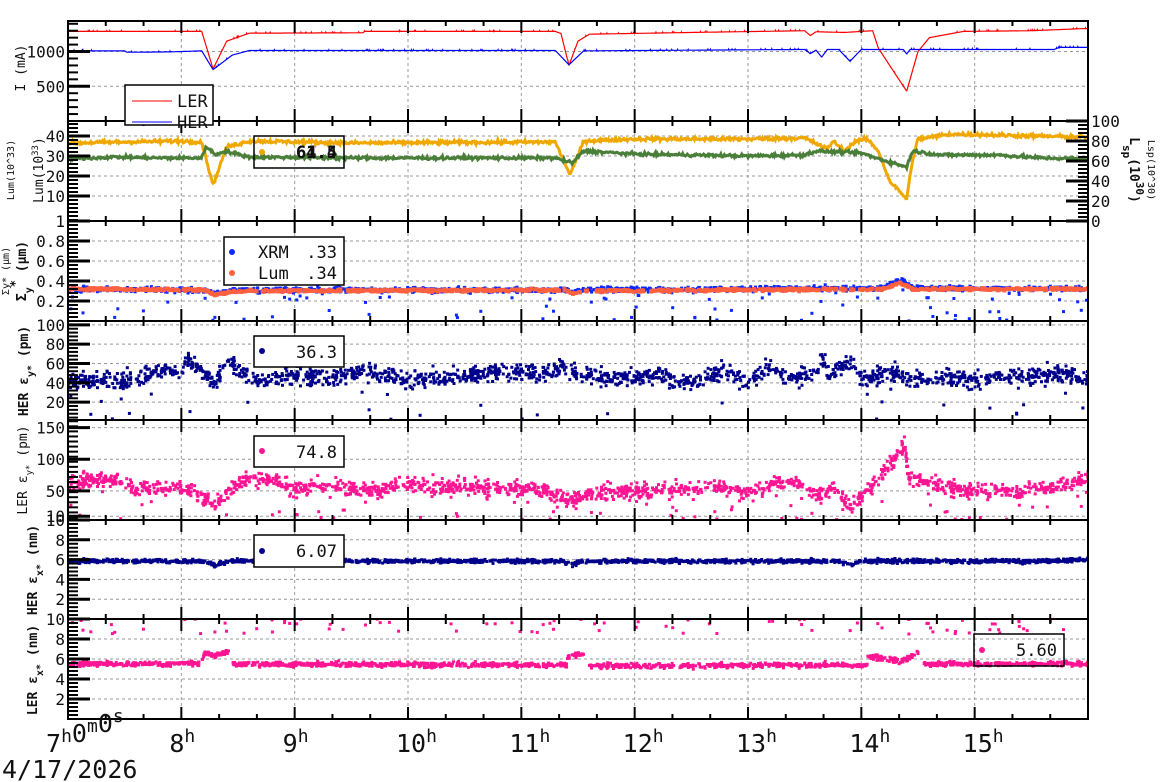  What do you see at coordinates (578, 477) in the screenshot?
I see `panel-ler_ey-data` at bounding box center [578, 477].